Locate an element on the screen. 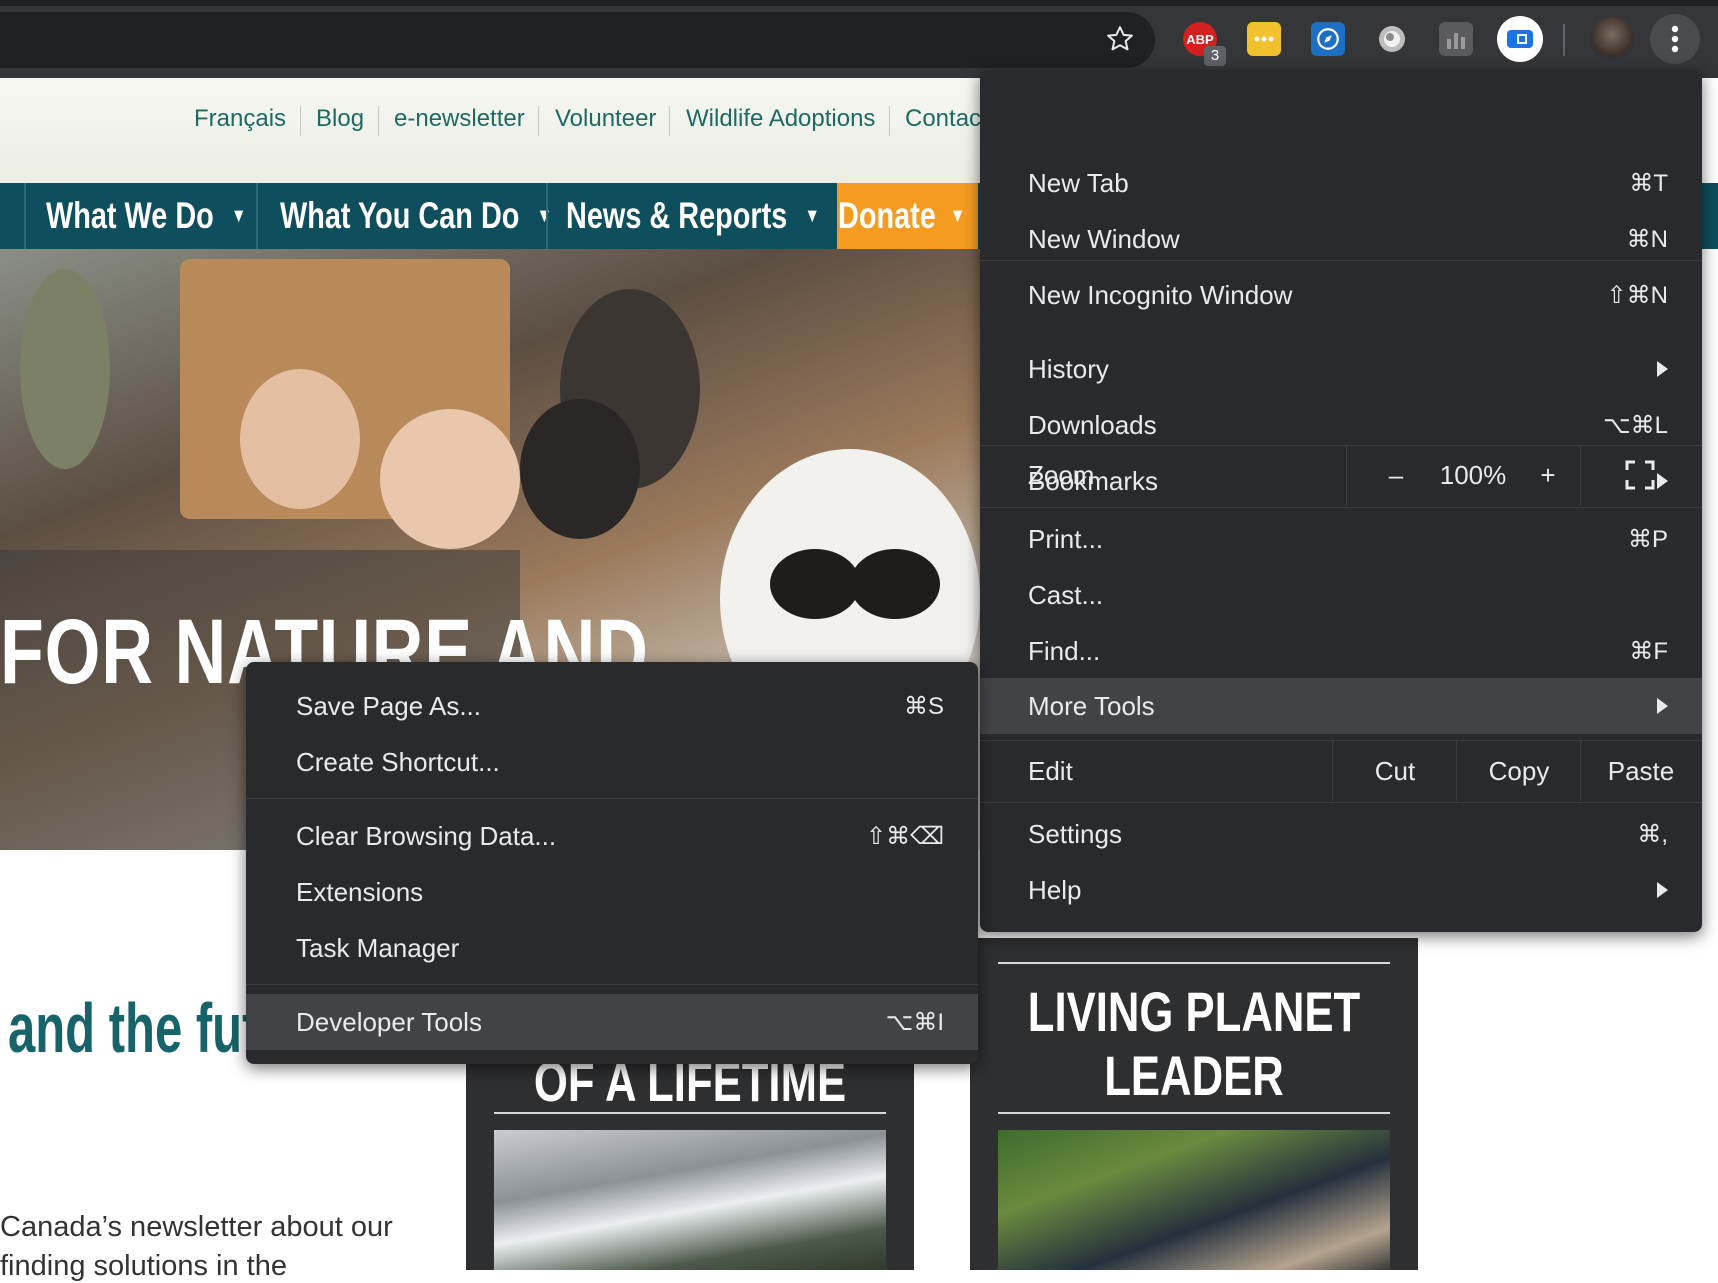  zoom-in-button: + is located at coordinates (1548, 475).